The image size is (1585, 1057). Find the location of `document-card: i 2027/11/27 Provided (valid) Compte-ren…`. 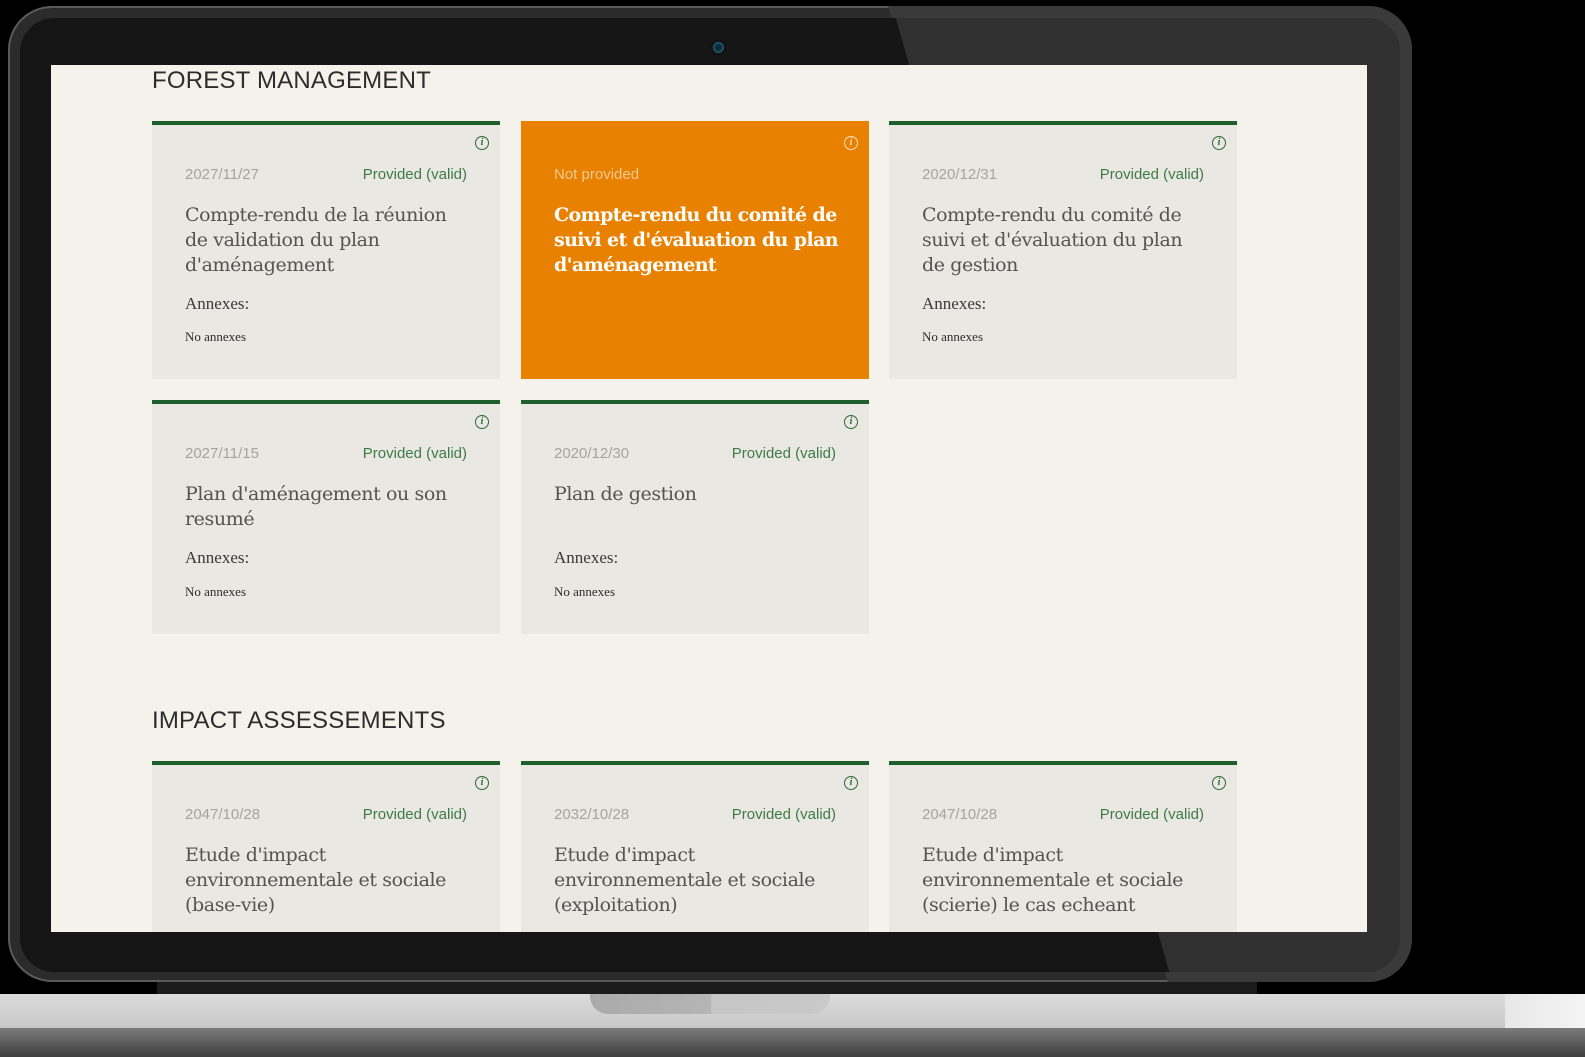

document-card: i 2027/11/27 Provided (valid) Compte-ren… is located at coordinates (326, 250).